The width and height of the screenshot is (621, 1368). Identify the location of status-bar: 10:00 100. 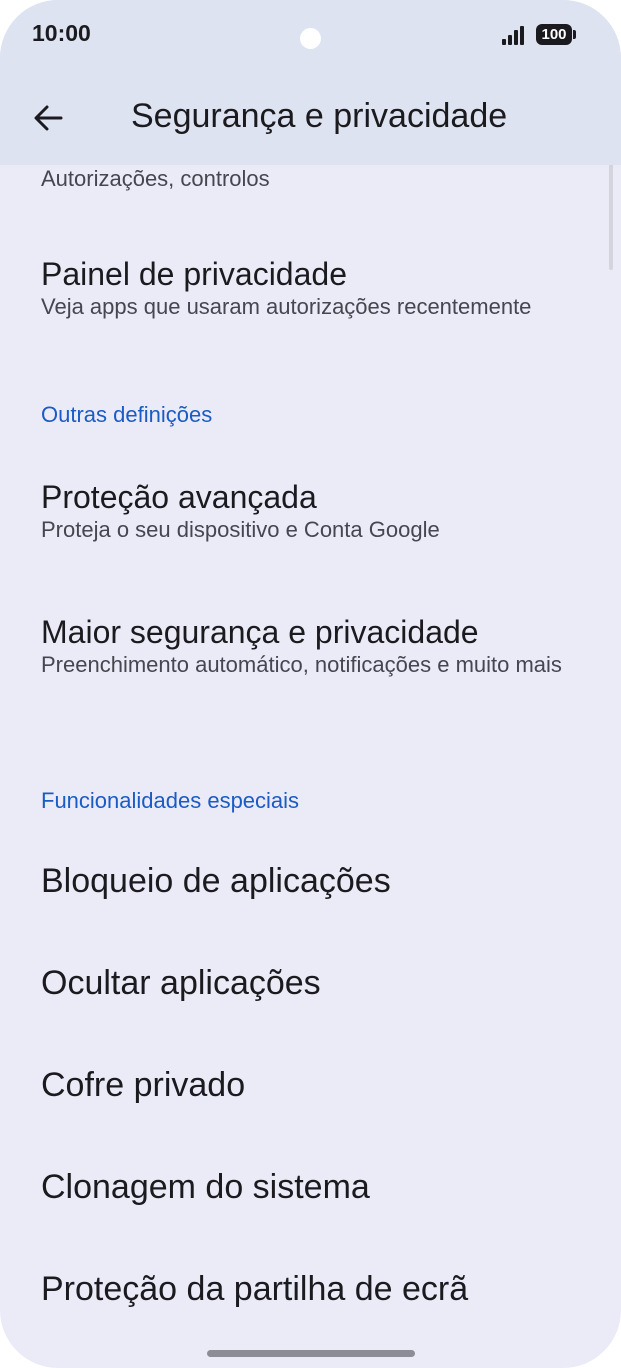
(310, 36).